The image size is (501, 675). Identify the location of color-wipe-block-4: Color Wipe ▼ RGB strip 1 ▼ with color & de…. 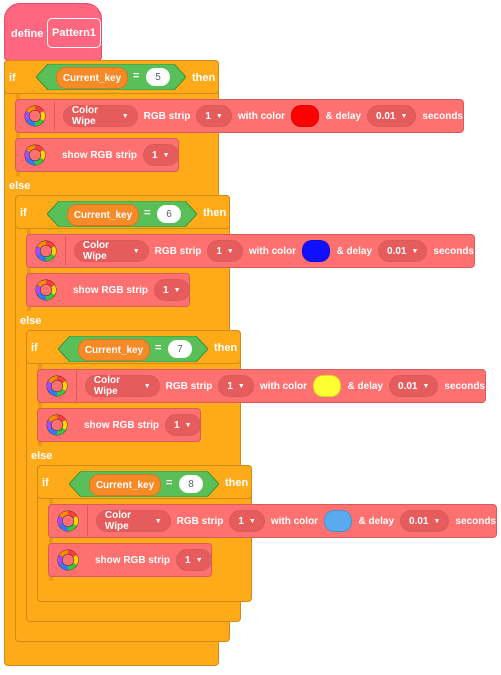
(272, 521).